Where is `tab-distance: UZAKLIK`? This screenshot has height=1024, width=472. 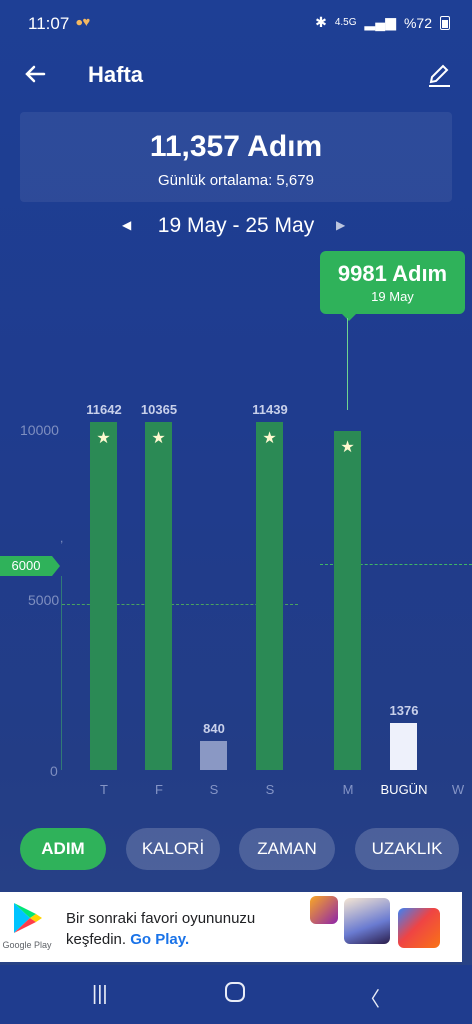
tab-distance: UZAKLIK is located at coordinates (407, 849).